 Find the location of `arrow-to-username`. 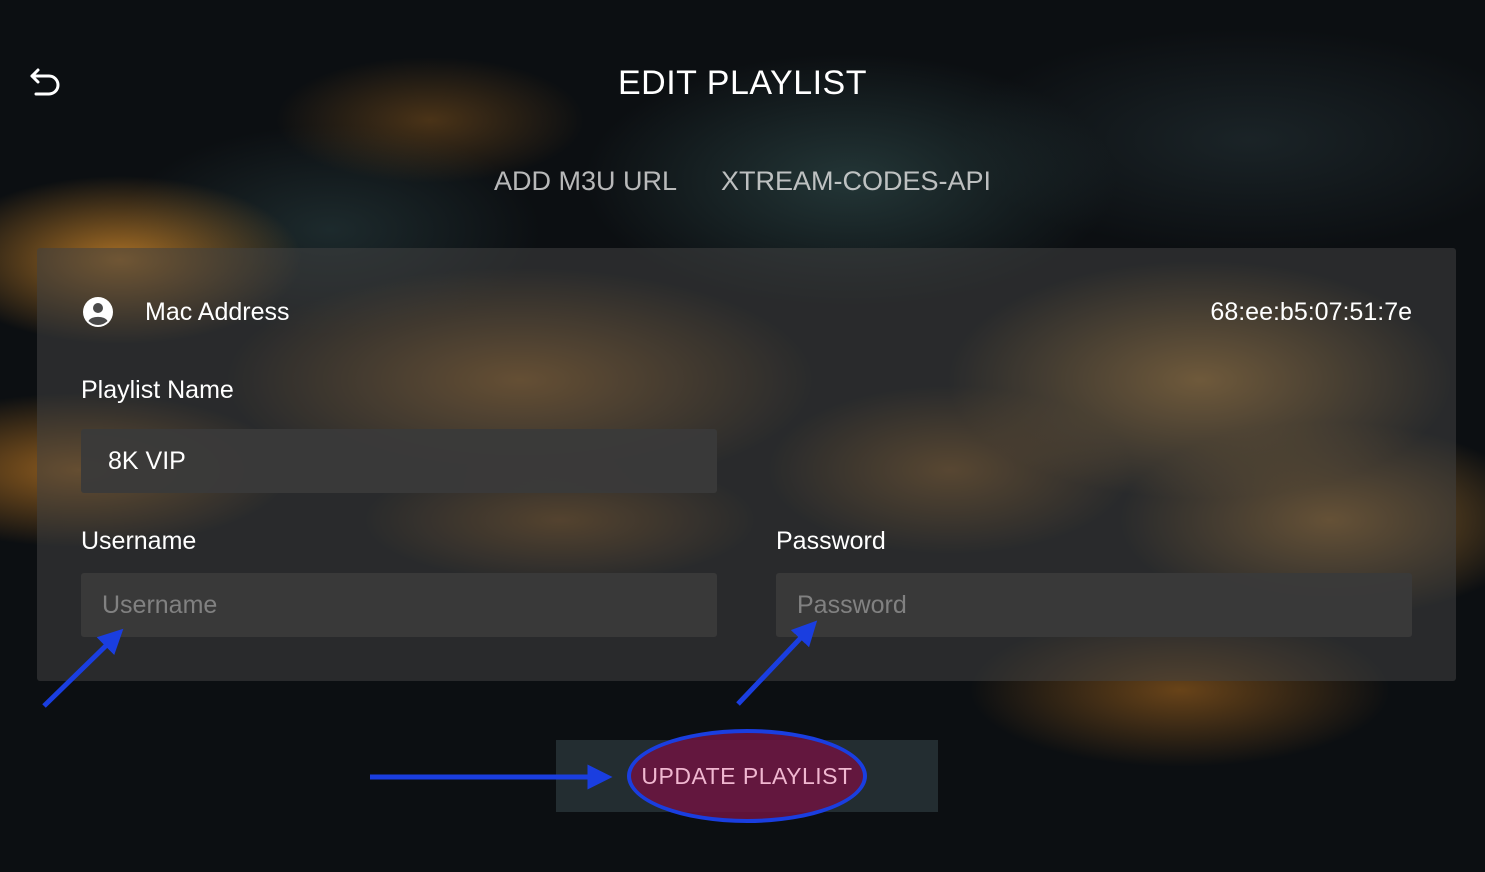

arrow-to-username is located at coordinates (83, 668).